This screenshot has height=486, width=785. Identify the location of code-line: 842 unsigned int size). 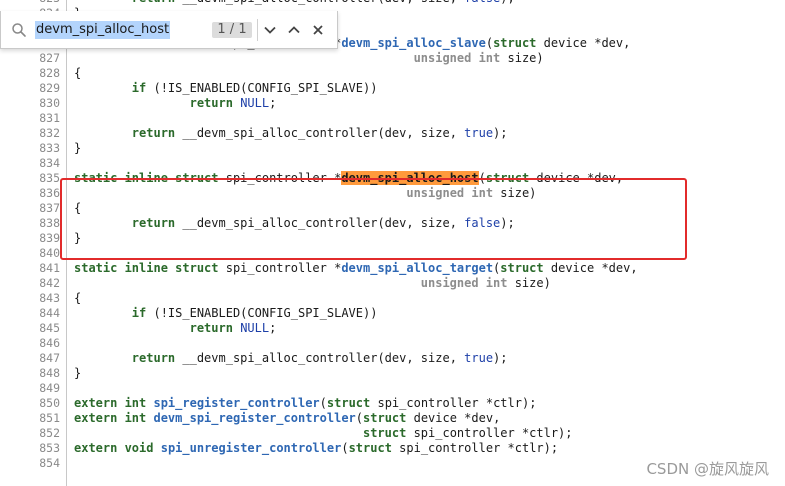
(392, 283).